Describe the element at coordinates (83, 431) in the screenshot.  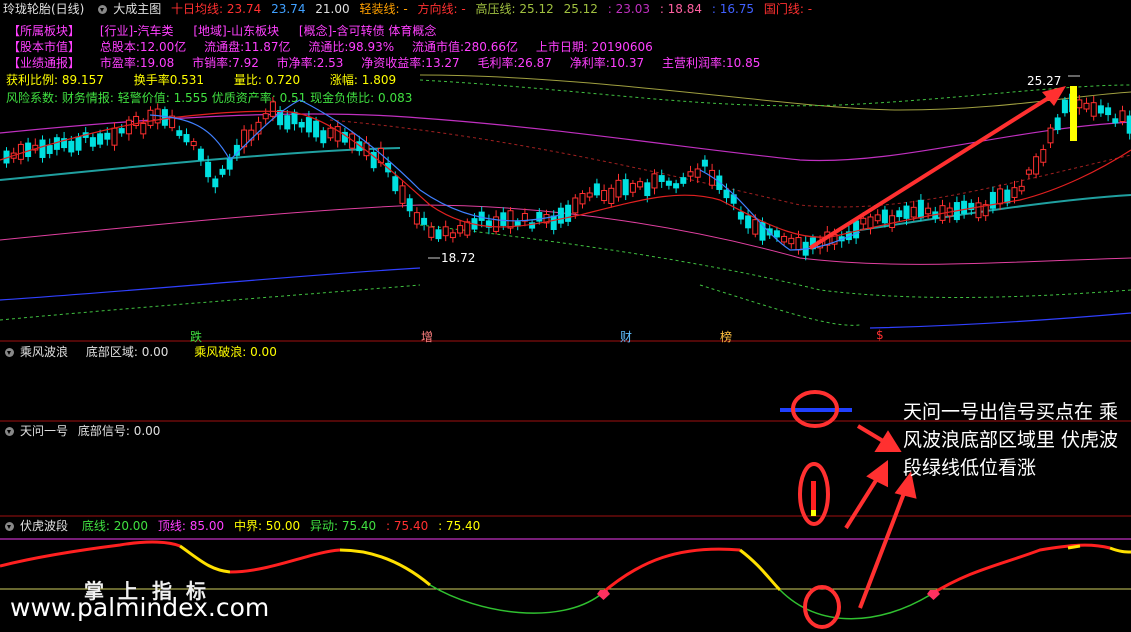
I see `panel-2-header: 天问一号 底部信号: 0.00` at that location.